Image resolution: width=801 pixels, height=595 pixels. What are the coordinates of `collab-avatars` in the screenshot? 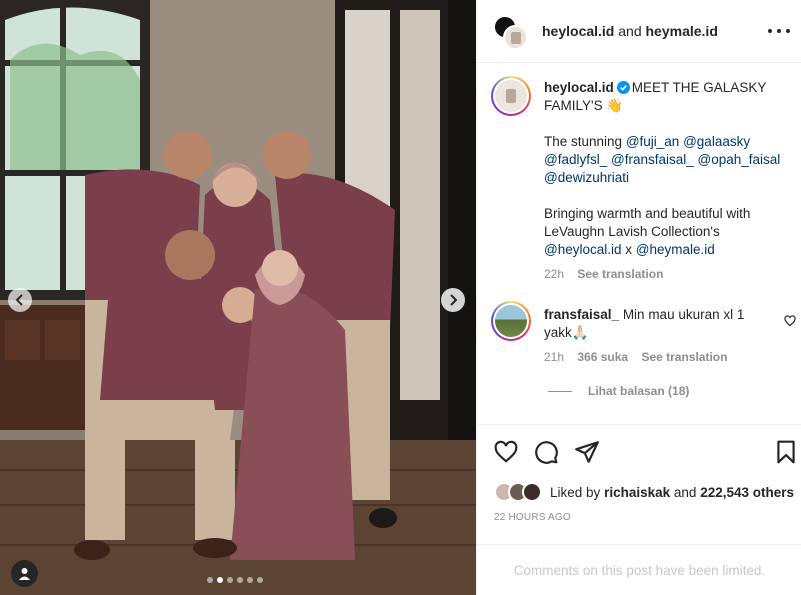 It's located at (511, 33).